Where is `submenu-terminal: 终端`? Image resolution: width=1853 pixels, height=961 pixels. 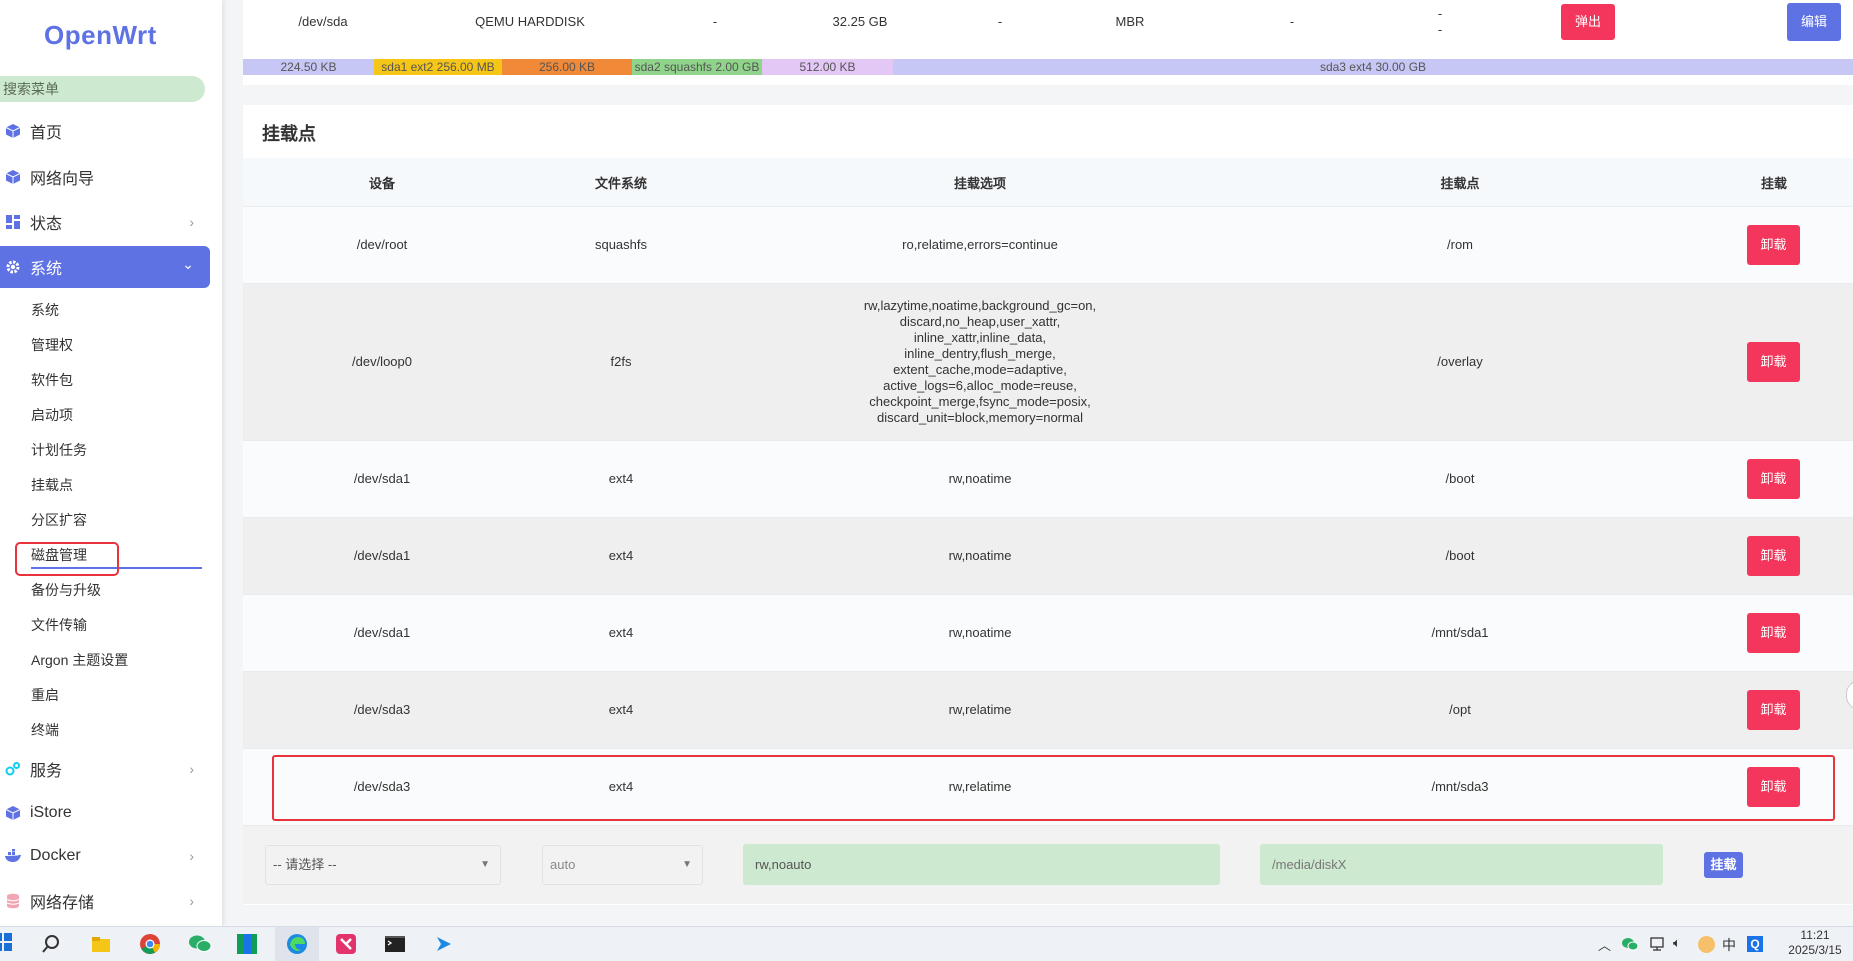 submenu-terminal: 终端 is located at coordinates (45, 730).